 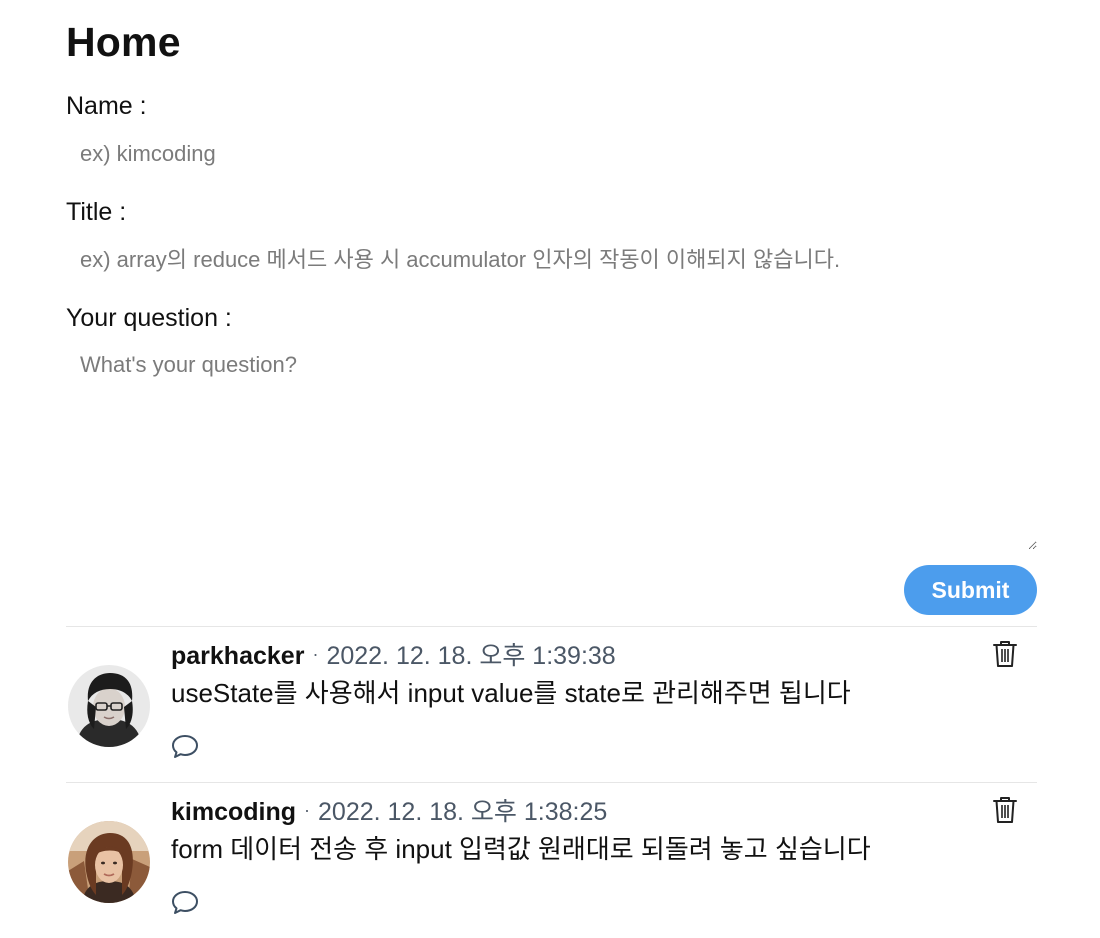 I want to click on name-label: Name :, so click(x=106, y=106).